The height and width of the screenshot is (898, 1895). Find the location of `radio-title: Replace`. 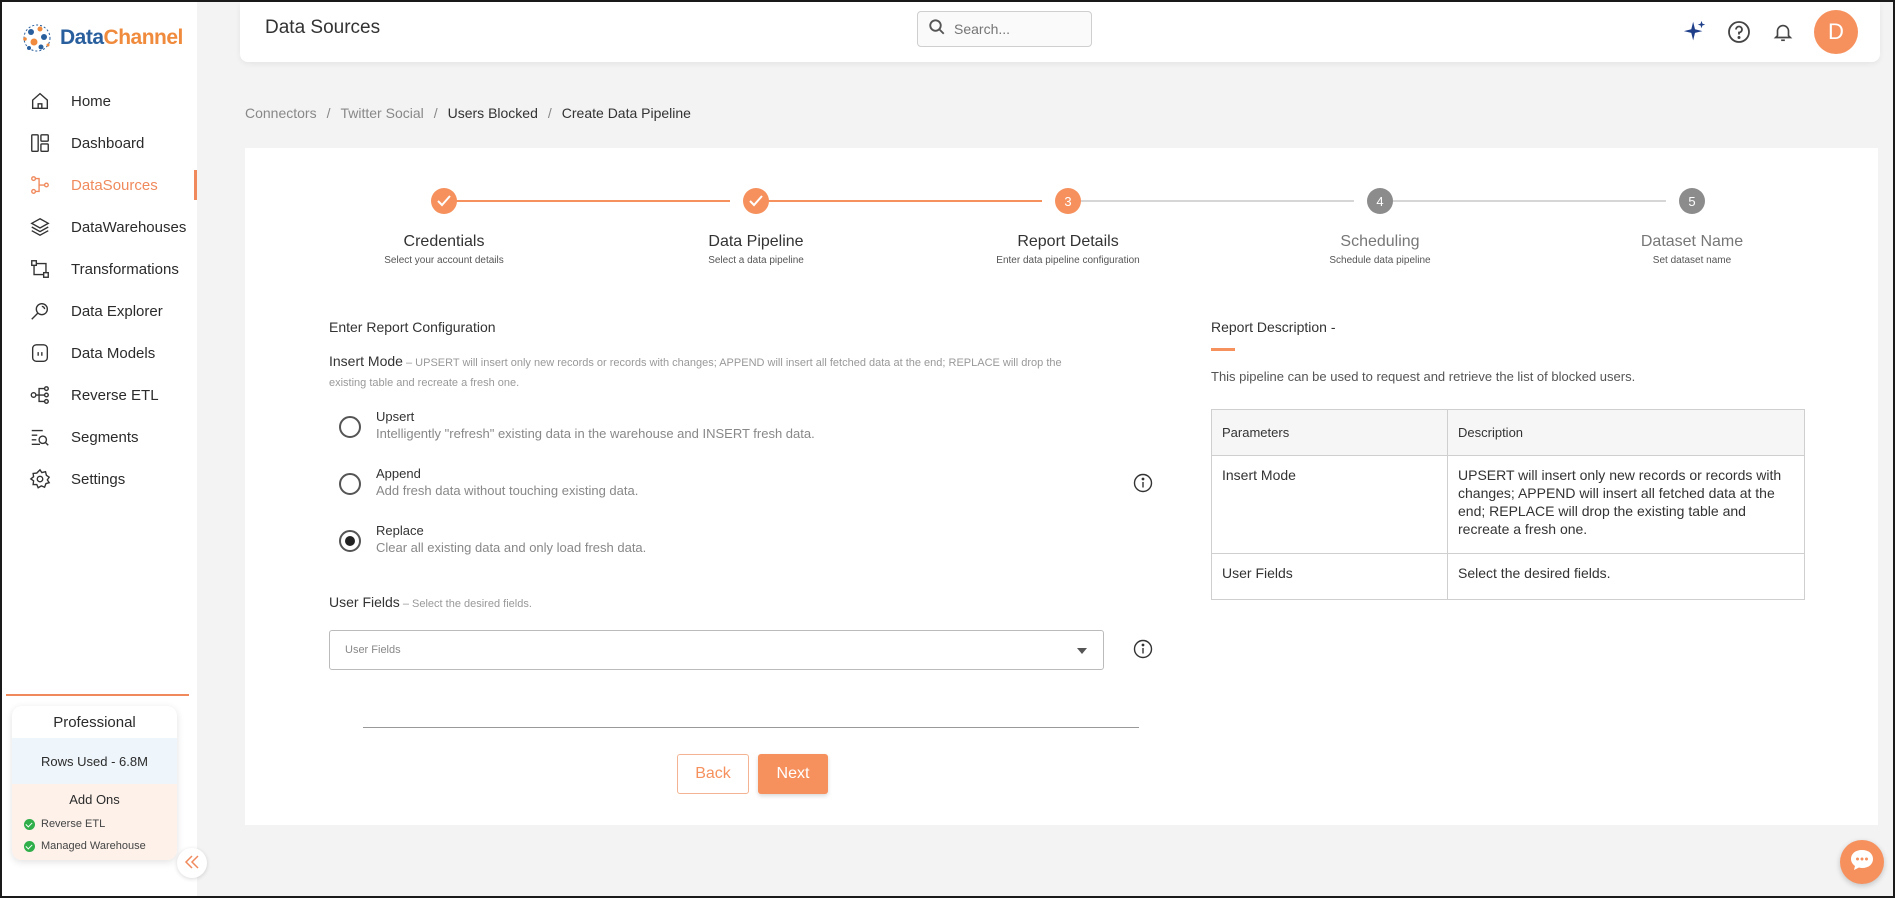

radio-title: Replace is located at coordinates (400, 530).